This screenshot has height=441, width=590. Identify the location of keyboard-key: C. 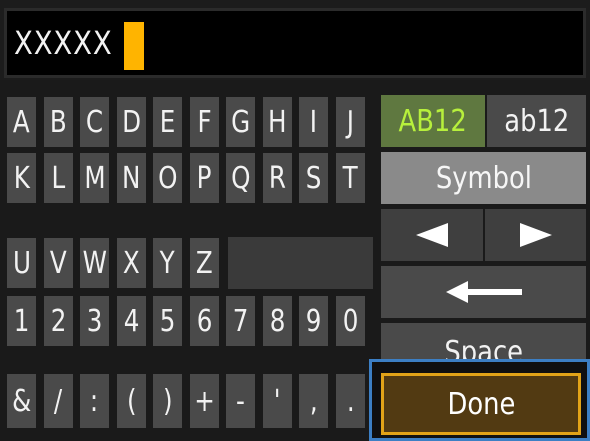
(94, 122).